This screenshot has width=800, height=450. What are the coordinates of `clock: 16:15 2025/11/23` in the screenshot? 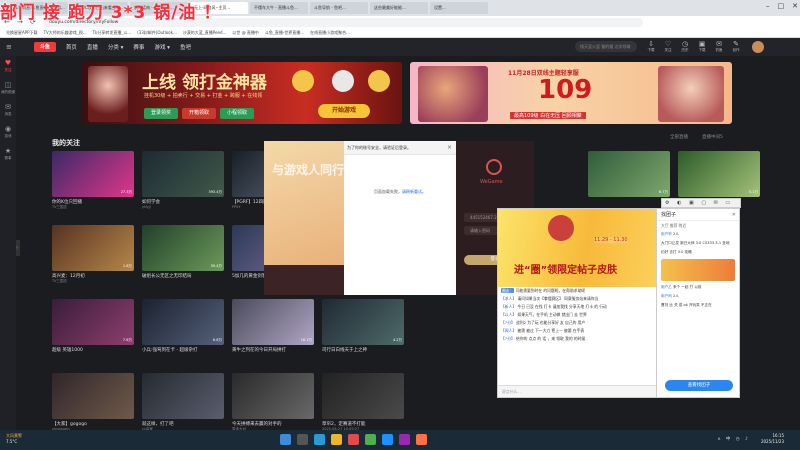 It's located at (772, 439).